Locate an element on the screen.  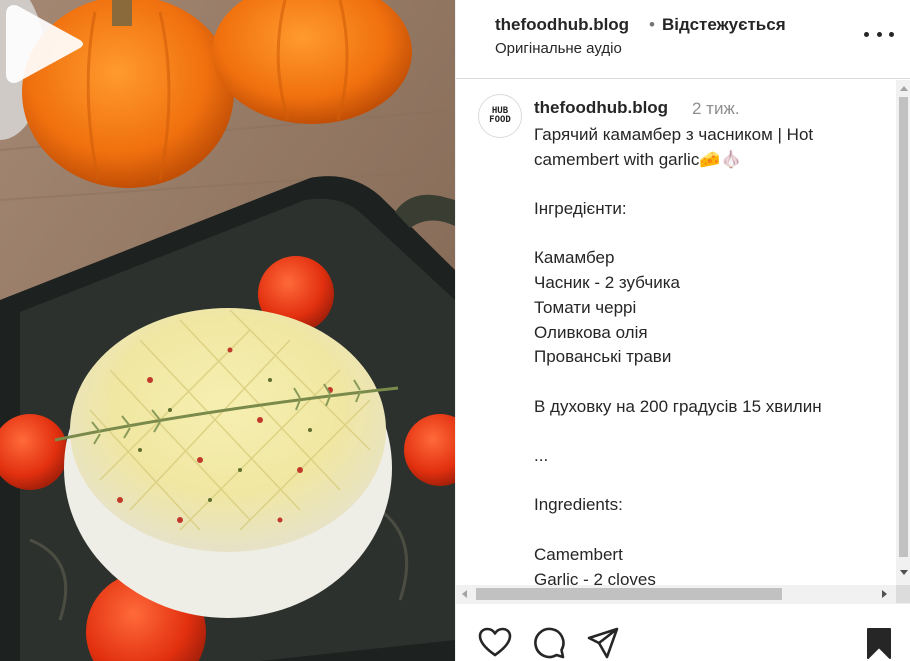
caption-line: Garlic - 2 cloves is located at coordinates (595, 577).